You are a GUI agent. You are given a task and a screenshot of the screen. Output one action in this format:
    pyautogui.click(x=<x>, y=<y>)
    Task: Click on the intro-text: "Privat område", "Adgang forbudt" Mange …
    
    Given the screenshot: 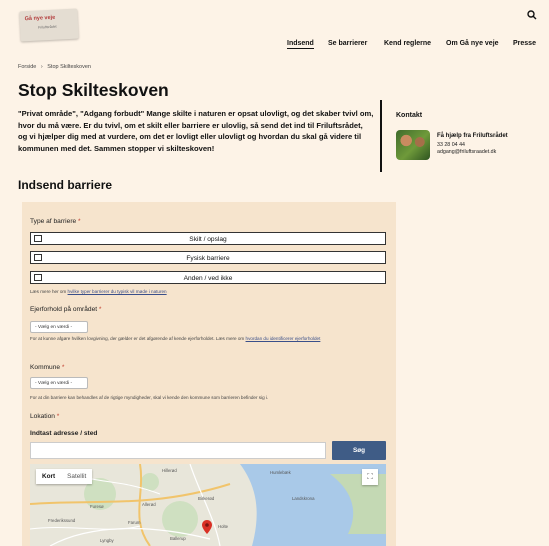 What is the action you would take?
    pyautogui.click(x=196, y=131)
    